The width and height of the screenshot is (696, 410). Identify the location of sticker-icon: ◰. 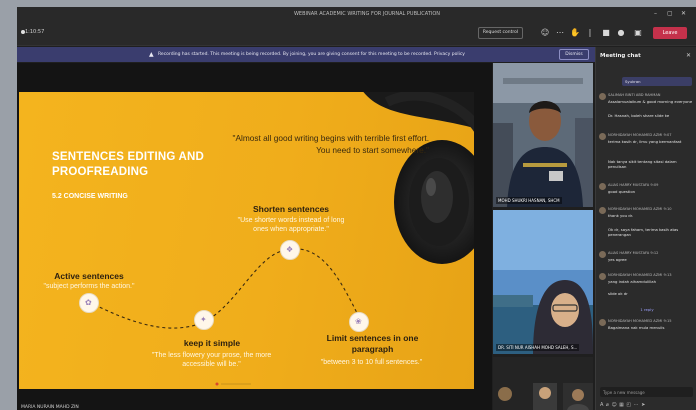
(629, 405).